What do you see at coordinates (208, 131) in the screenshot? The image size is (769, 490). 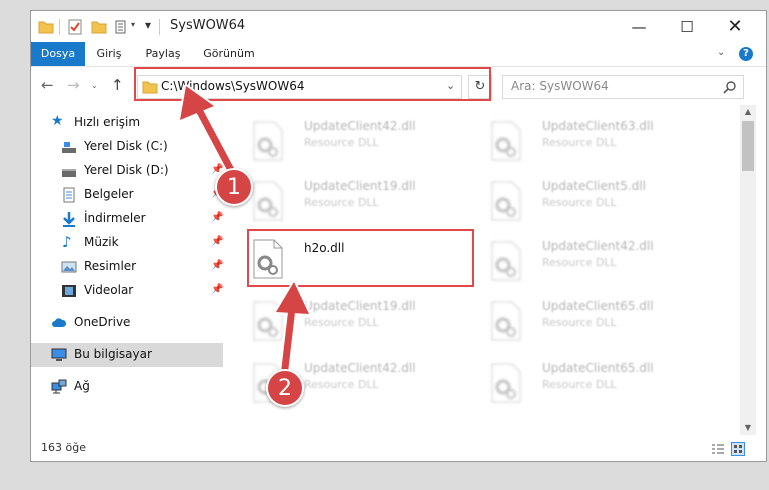 I see `arrow-1-icon` at bounding box center [208, 131].